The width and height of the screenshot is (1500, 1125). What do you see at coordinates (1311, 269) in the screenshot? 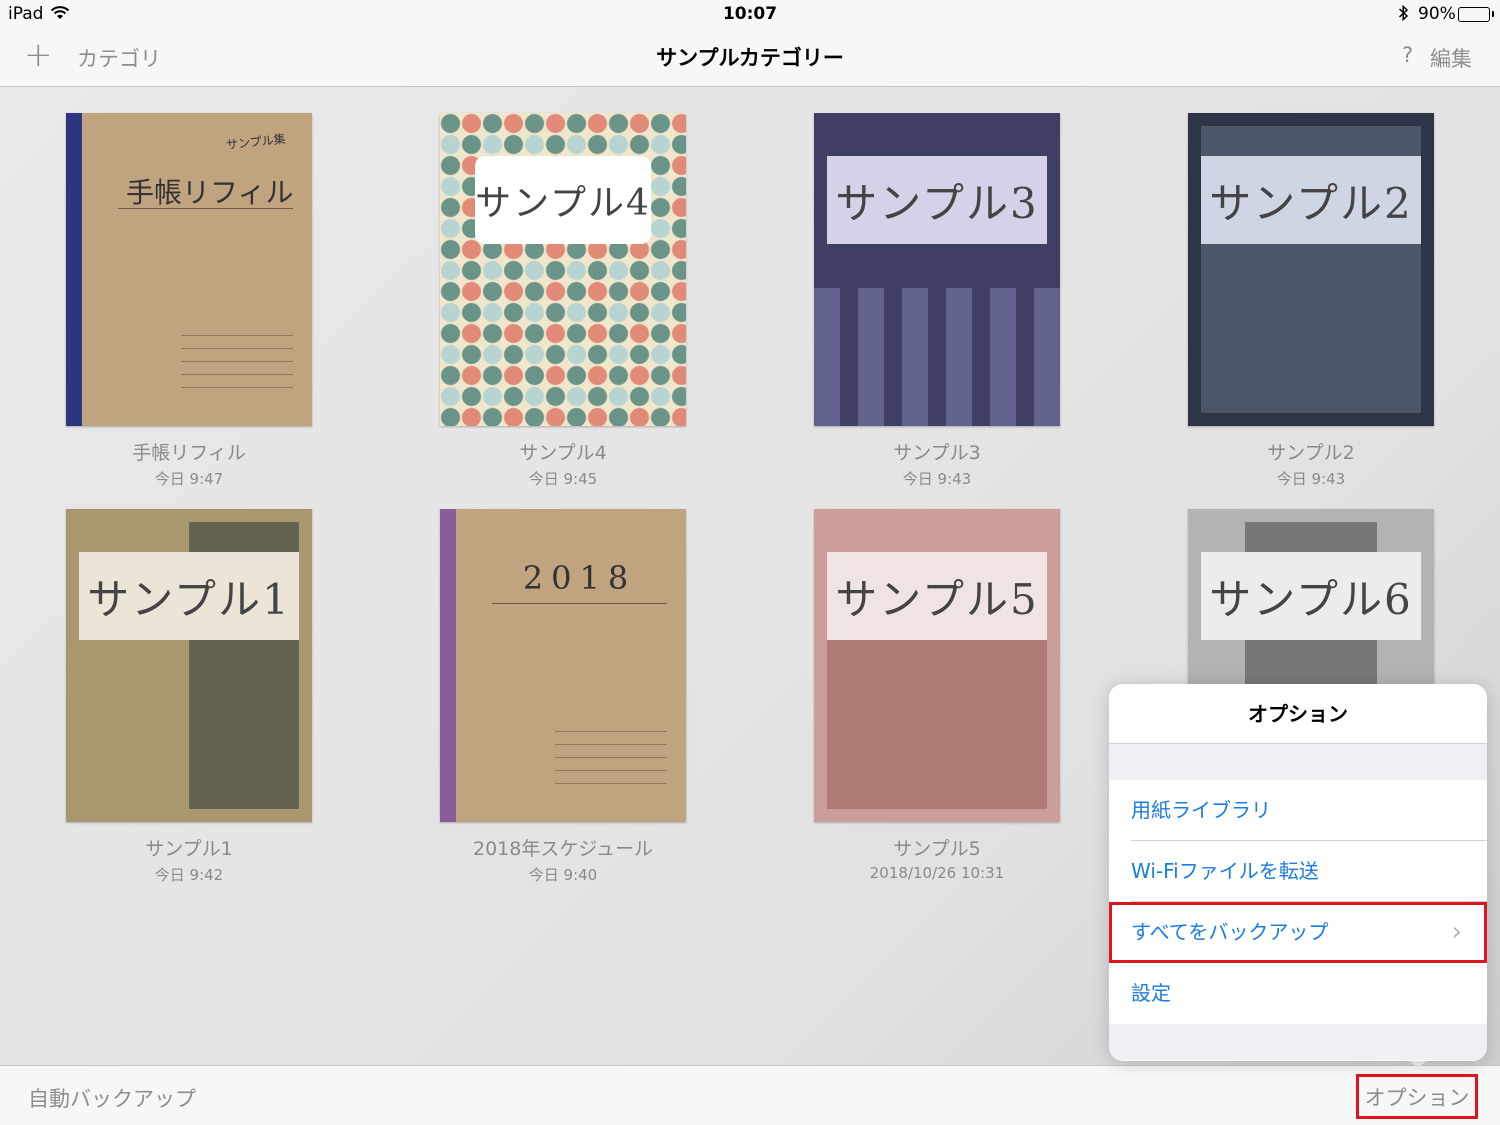
I see `notebook-cover: サンプル2` at bounding box center [1311, 269].